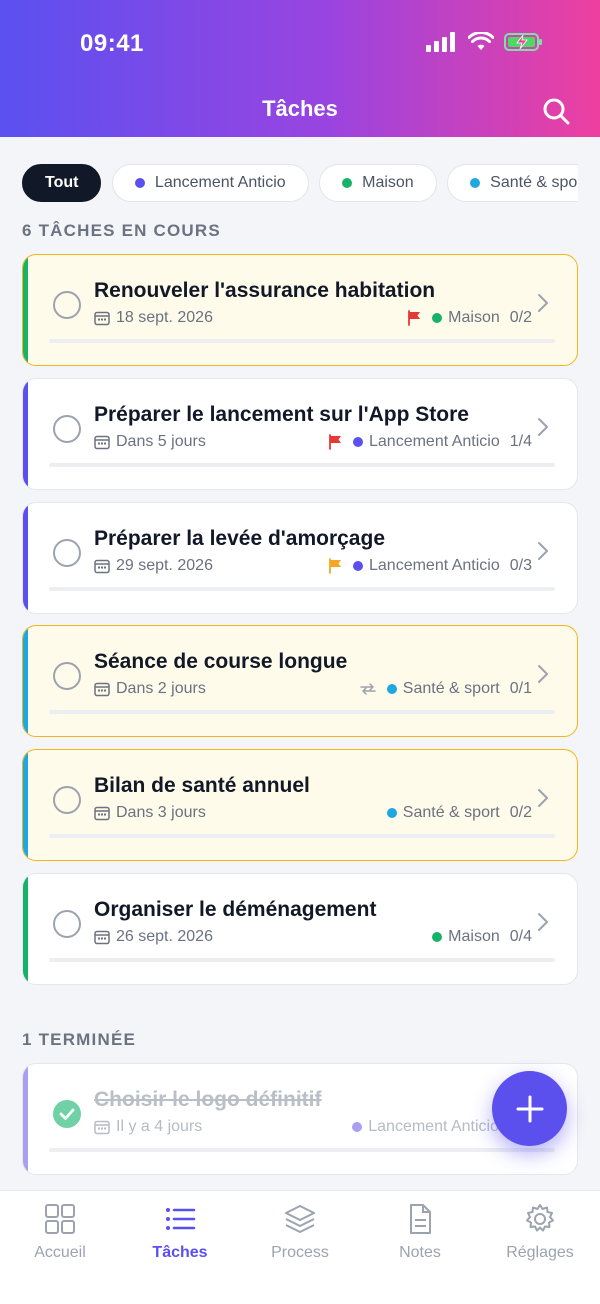 This screenshot has width=600, height=1304. What do you see at coordinates (265, 290) in the screenshot?
I see `task-title: Renouveler l'assurance habitation` at bounding box center [265, 290].